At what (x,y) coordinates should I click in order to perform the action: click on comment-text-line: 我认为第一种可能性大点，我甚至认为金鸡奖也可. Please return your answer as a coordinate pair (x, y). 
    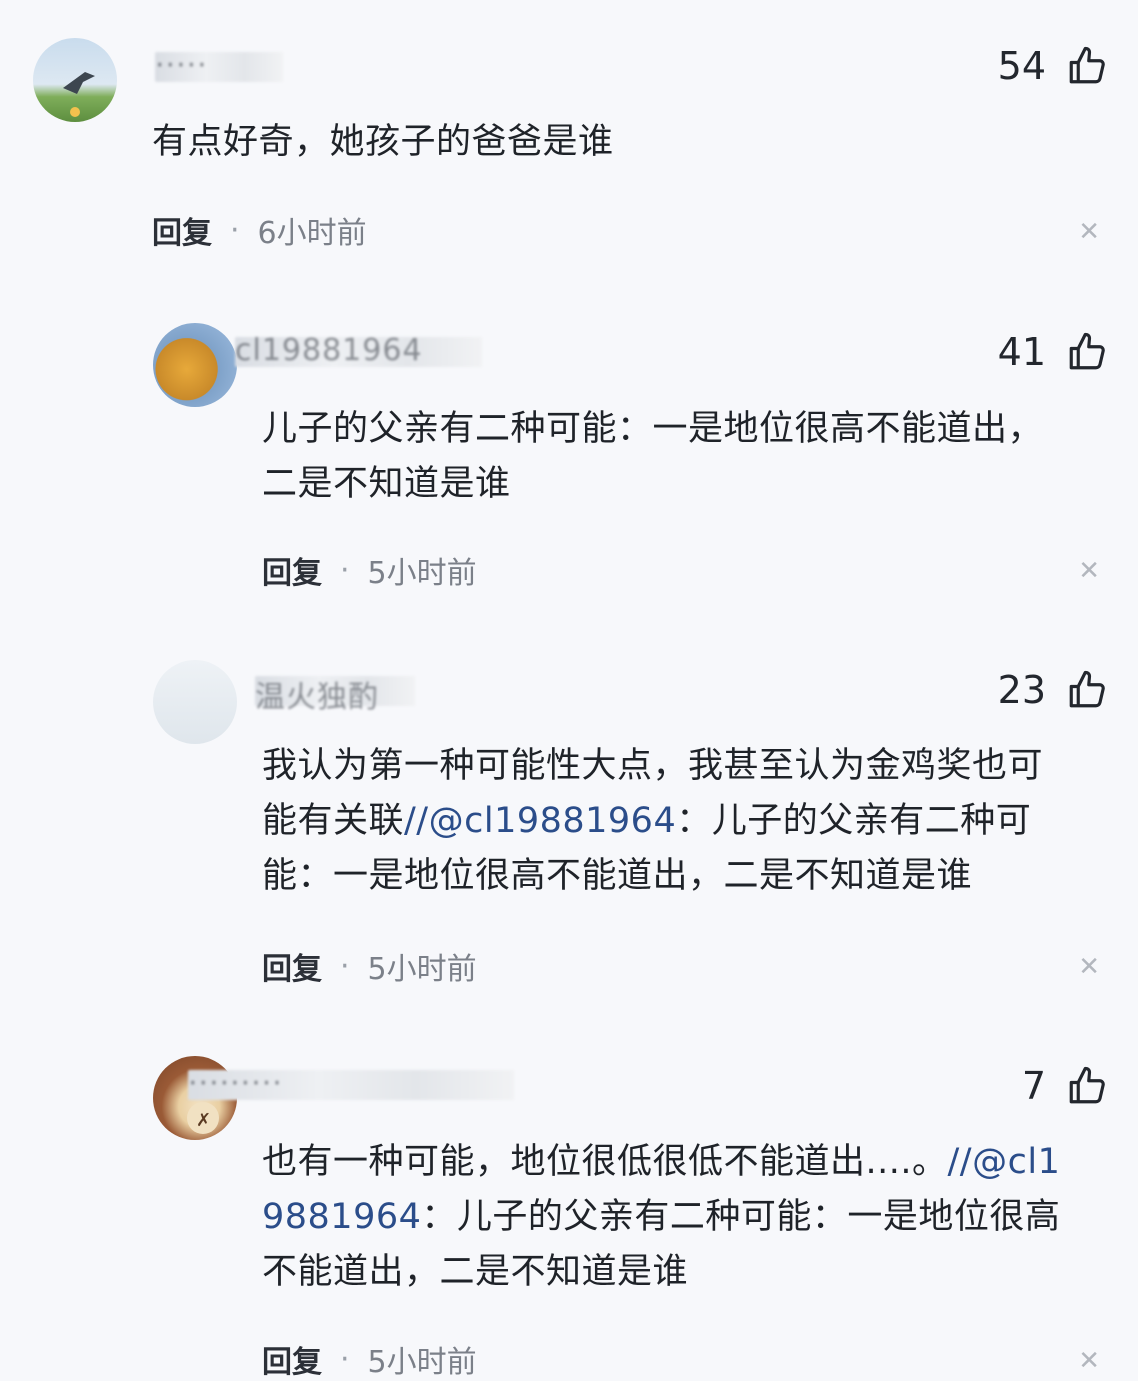
    Looking at the image, I should click on (653, 766).